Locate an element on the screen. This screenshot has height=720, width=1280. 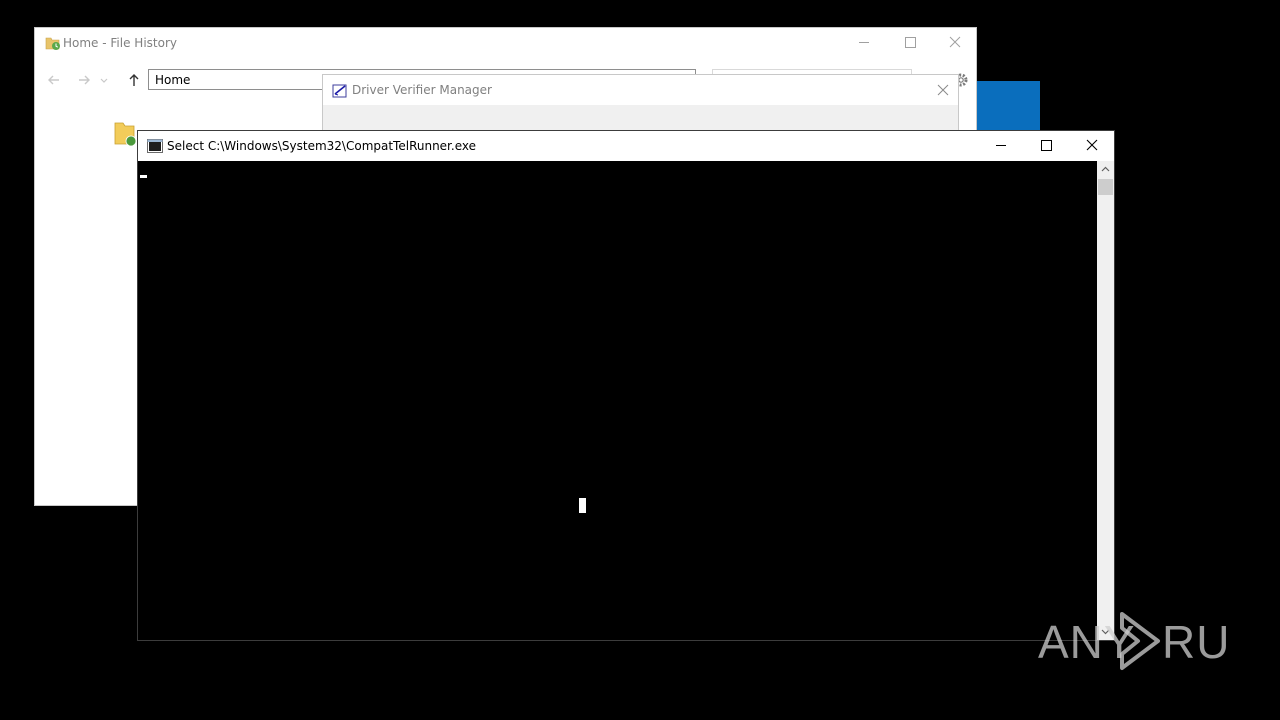
file-history-app-icon is located at coordinates (52, 43).